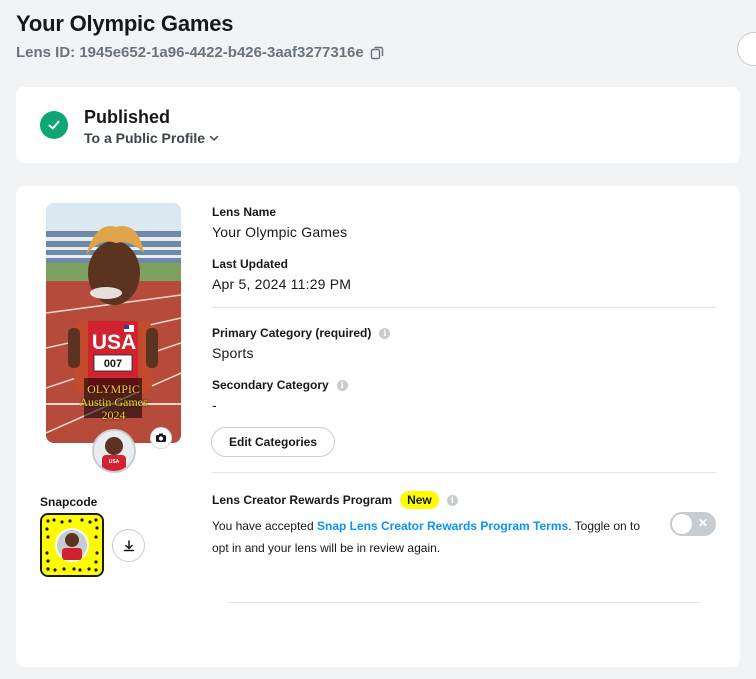  What do you see at coordinates (378, 125) in the screenshot?
I see `status-card: Published To a Public Profile` at bounding box center [378, 125].